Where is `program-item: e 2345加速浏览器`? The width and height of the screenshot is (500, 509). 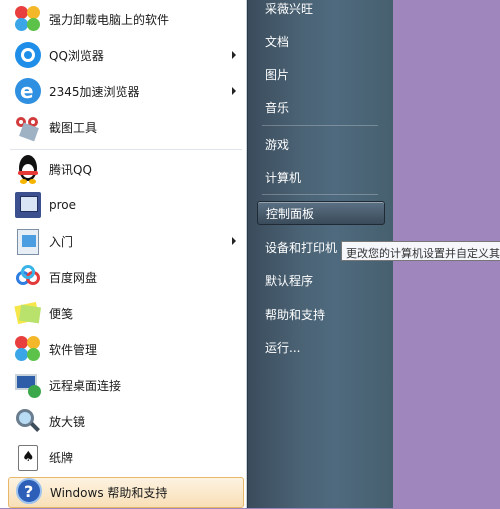 program-item: e 2345加速浏览器 is located at coordinates (126, 91).